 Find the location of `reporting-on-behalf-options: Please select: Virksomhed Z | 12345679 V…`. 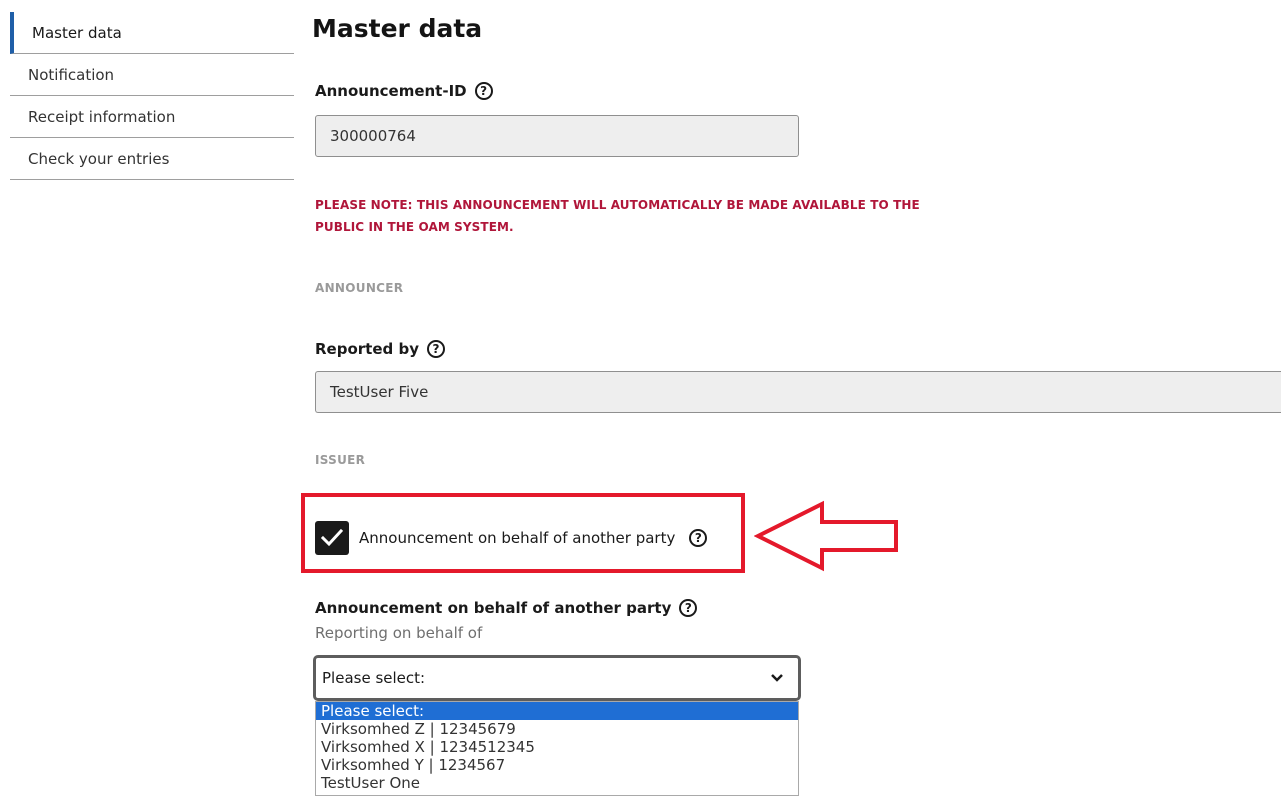

reporting-on-behalf-options: Please select: Virksomhed Z | 12345679 V… is located at coordinates (557, 748).